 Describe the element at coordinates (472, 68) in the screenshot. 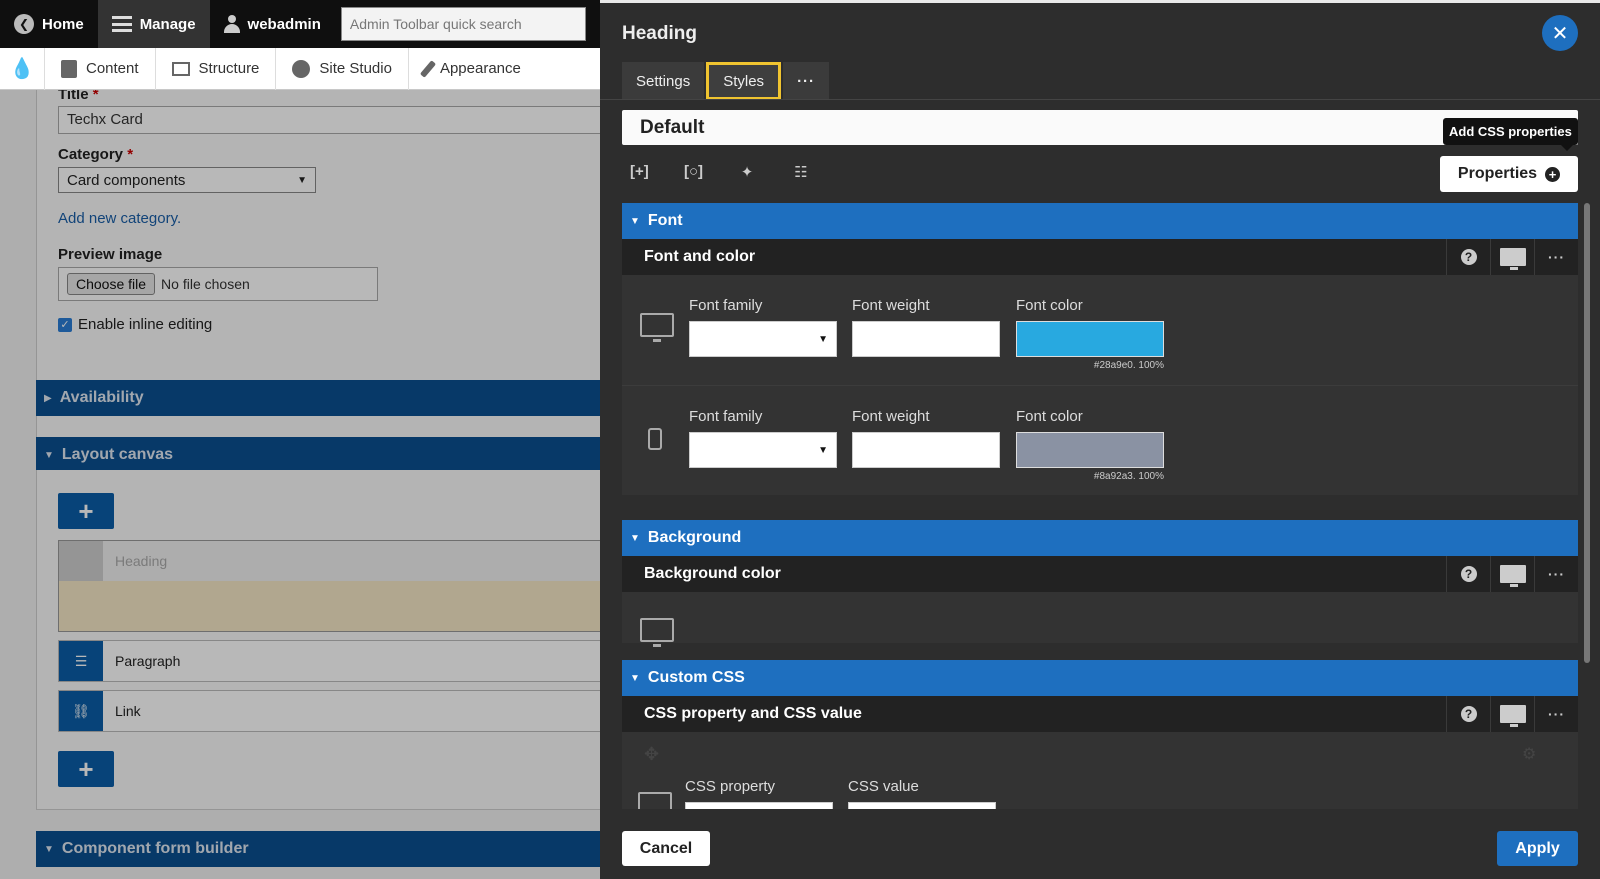

I see `subnav-item-appearance: Appearance` at that location.